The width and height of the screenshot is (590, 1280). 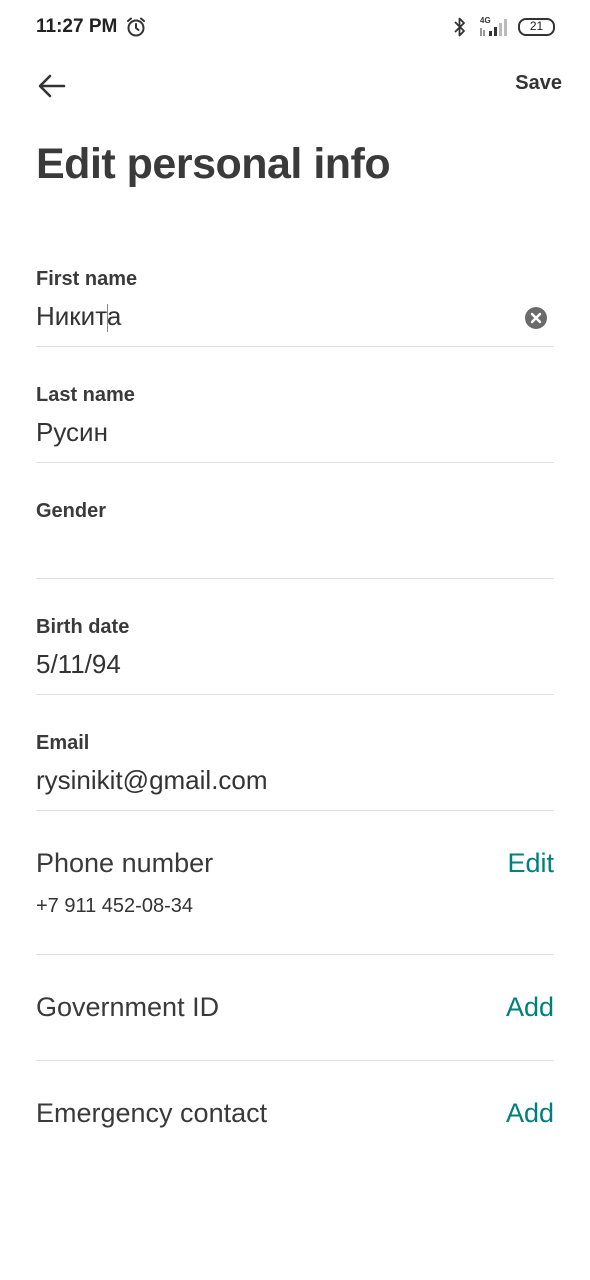 What do you see at coordinates (63, 743) in the screenshot?
I see `email-label: Email` at bounding box center [63, 743].